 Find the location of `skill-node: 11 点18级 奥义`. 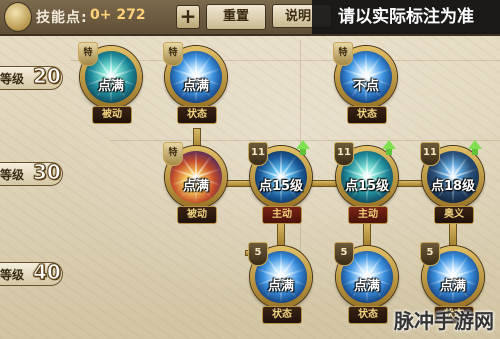

skill-node: 11 点18级 奥义 is located at coordinates (452, 183).